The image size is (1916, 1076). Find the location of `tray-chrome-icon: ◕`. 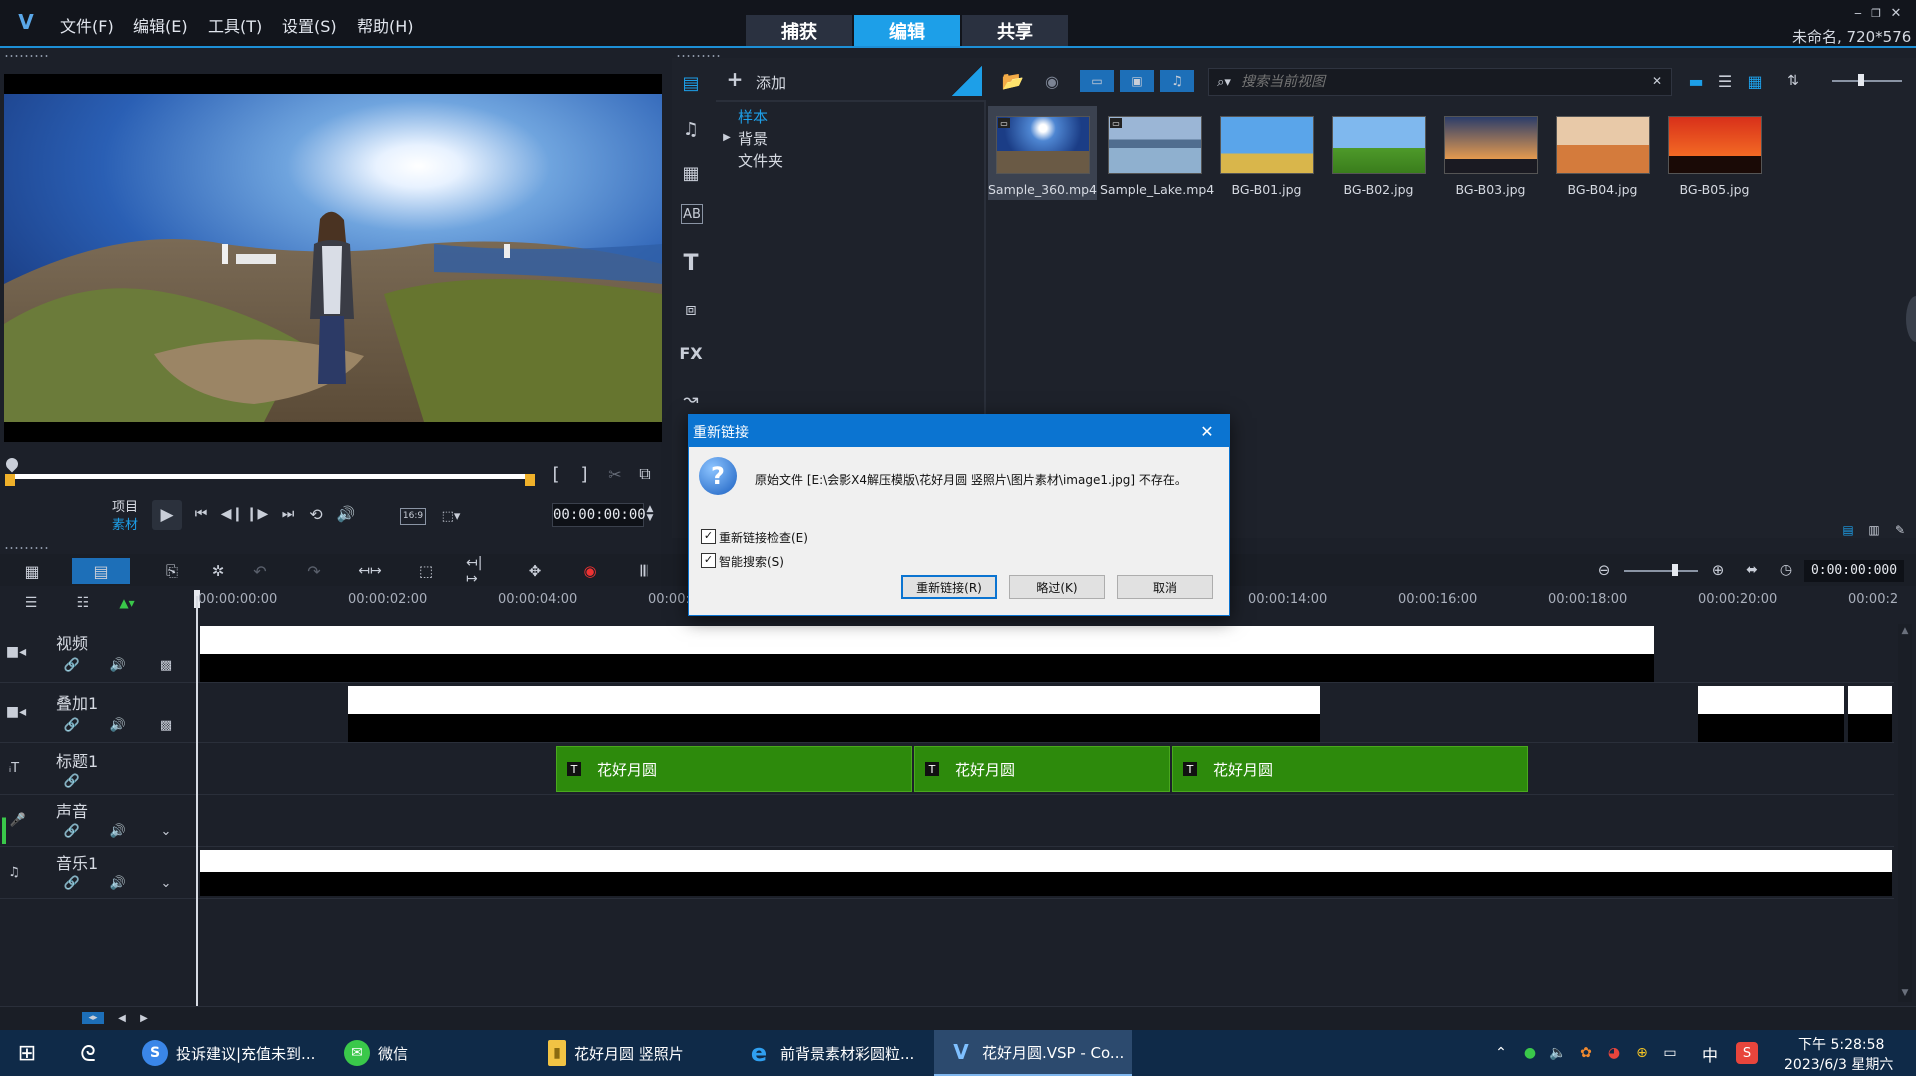

tray-chrome-icon: ◕ is located at coordinates (1614, 1053).